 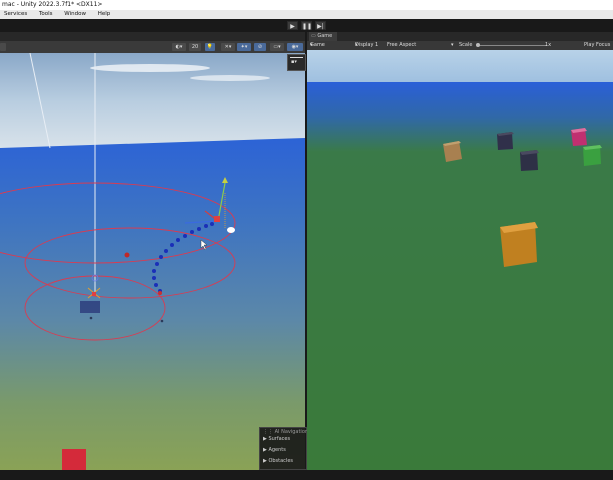 I want to click on gizmos-icon: ◉▾, so click(x=295, y=47).